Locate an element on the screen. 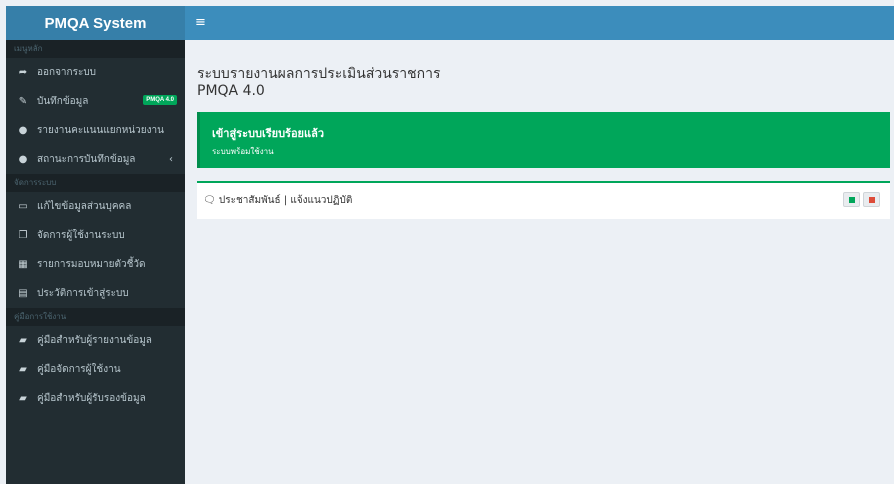 The height and width of the screenshot is (484, 894). sidebar-item-label: จัดการผู้ใช้งานระบบ is located at coordinates (81, 235).